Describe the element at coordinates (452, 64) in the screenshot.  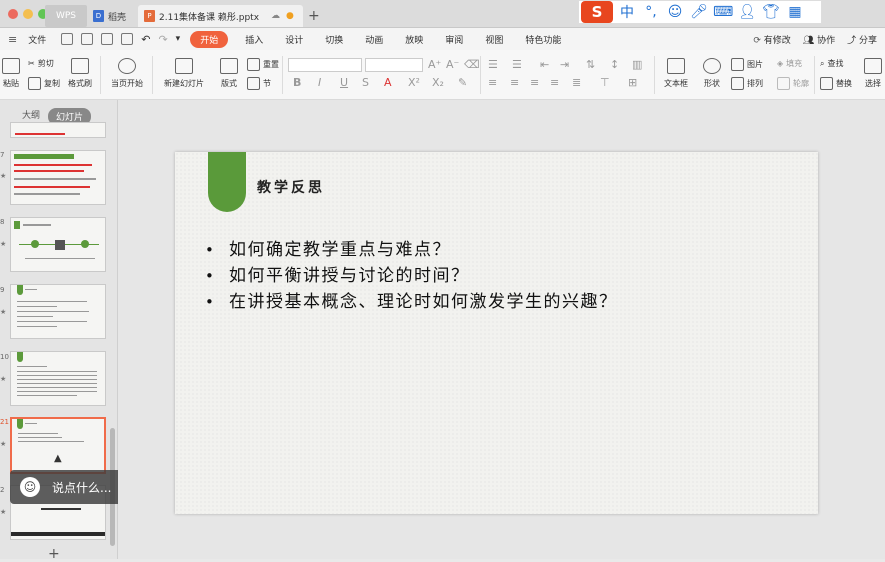
I see `decrease-font-icon: A⁻` at that location.